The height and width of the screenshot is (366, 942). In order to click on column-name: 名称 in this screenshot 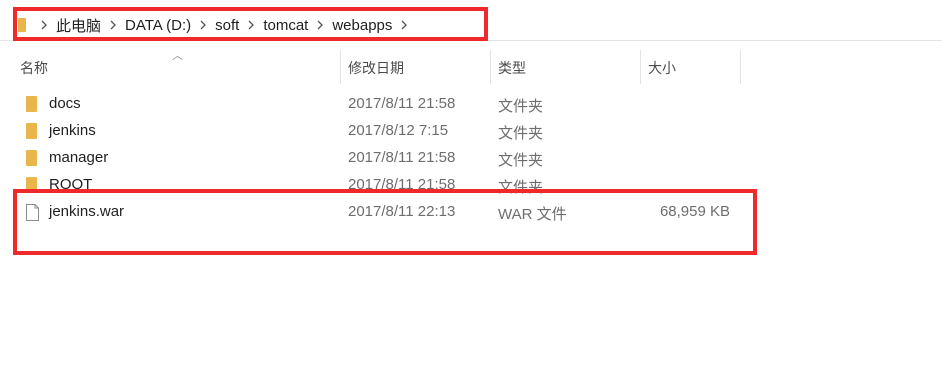, I will do `click(34, 68)`.